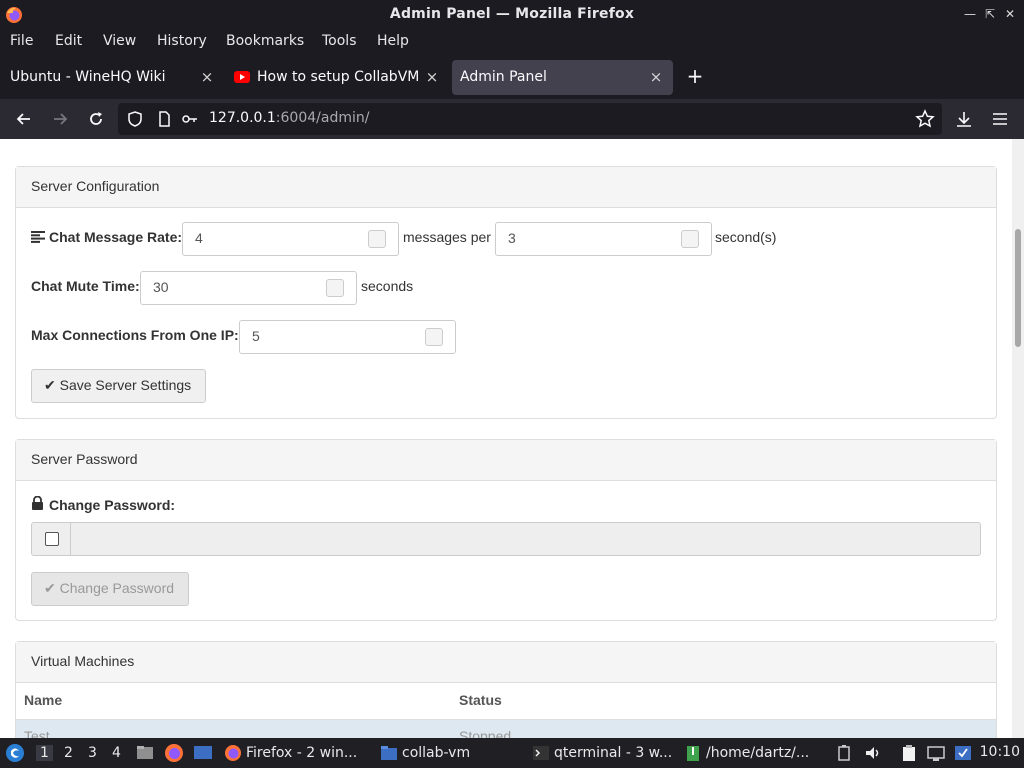 The height and width of the screenshot is (768, 1024). Describe the element at coordinates (506, 187) in the screenshot. I see `panel-heading: Server Configuration` at that location.